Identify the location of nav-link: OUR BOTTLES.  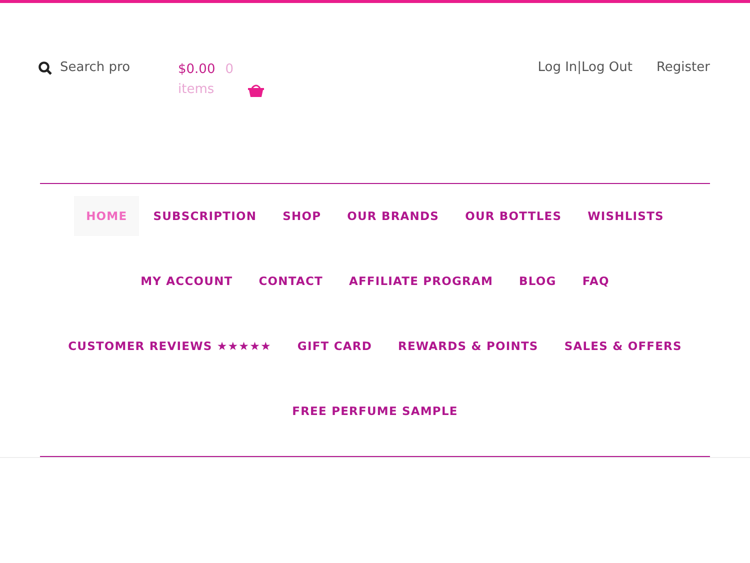
(513, 216).